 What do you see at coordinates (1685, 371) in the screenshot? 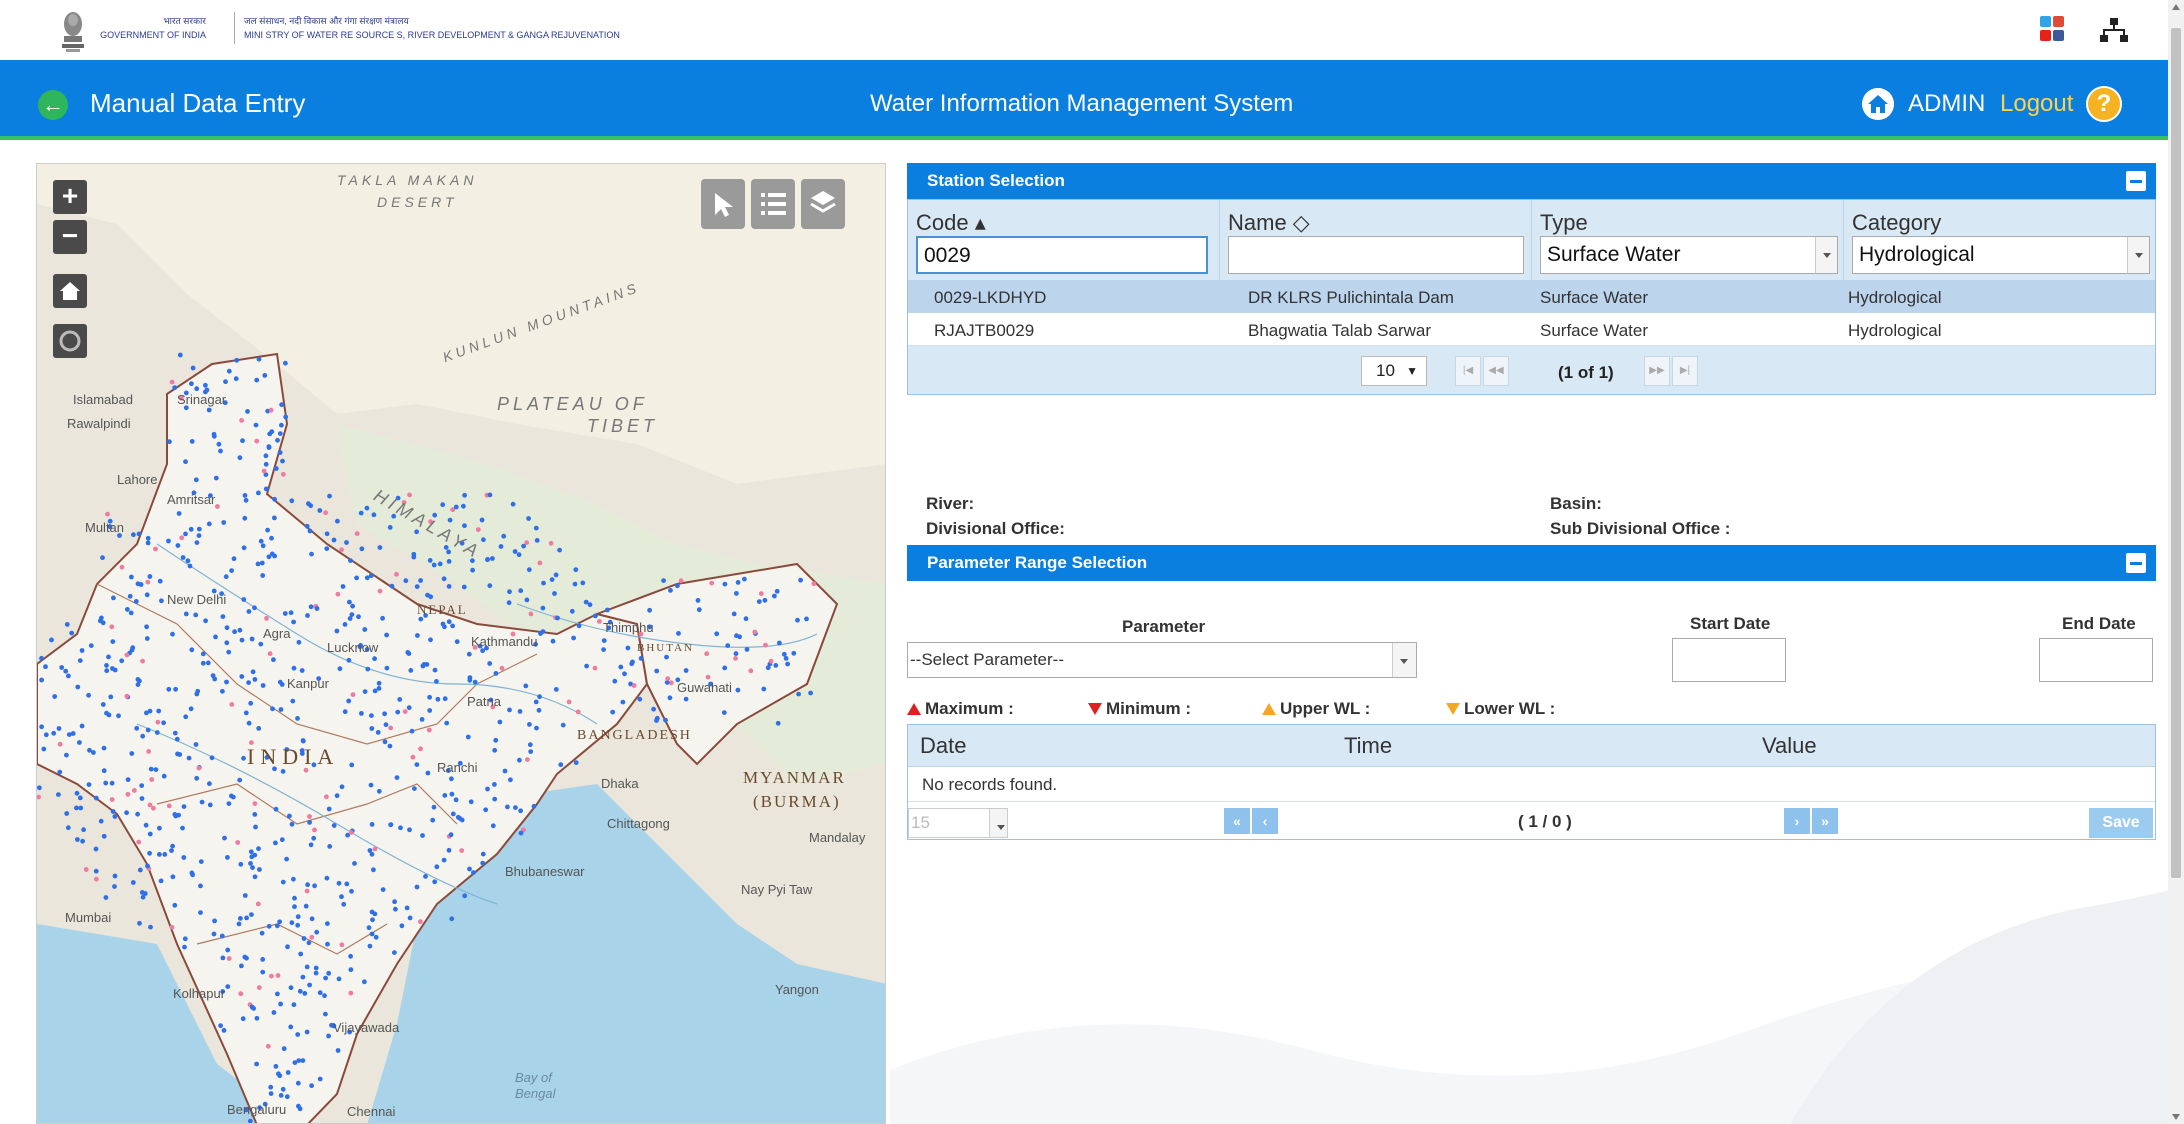
I see `last-page-icon: ▶|` at bounding box center [1685, 371].